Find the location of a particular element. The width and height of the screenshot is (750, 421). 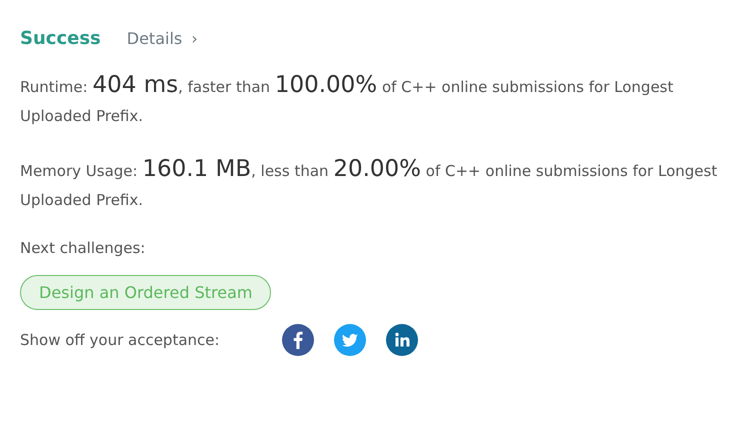

next-challenges-label: Next challenges: is located at coordinates (83, 248).